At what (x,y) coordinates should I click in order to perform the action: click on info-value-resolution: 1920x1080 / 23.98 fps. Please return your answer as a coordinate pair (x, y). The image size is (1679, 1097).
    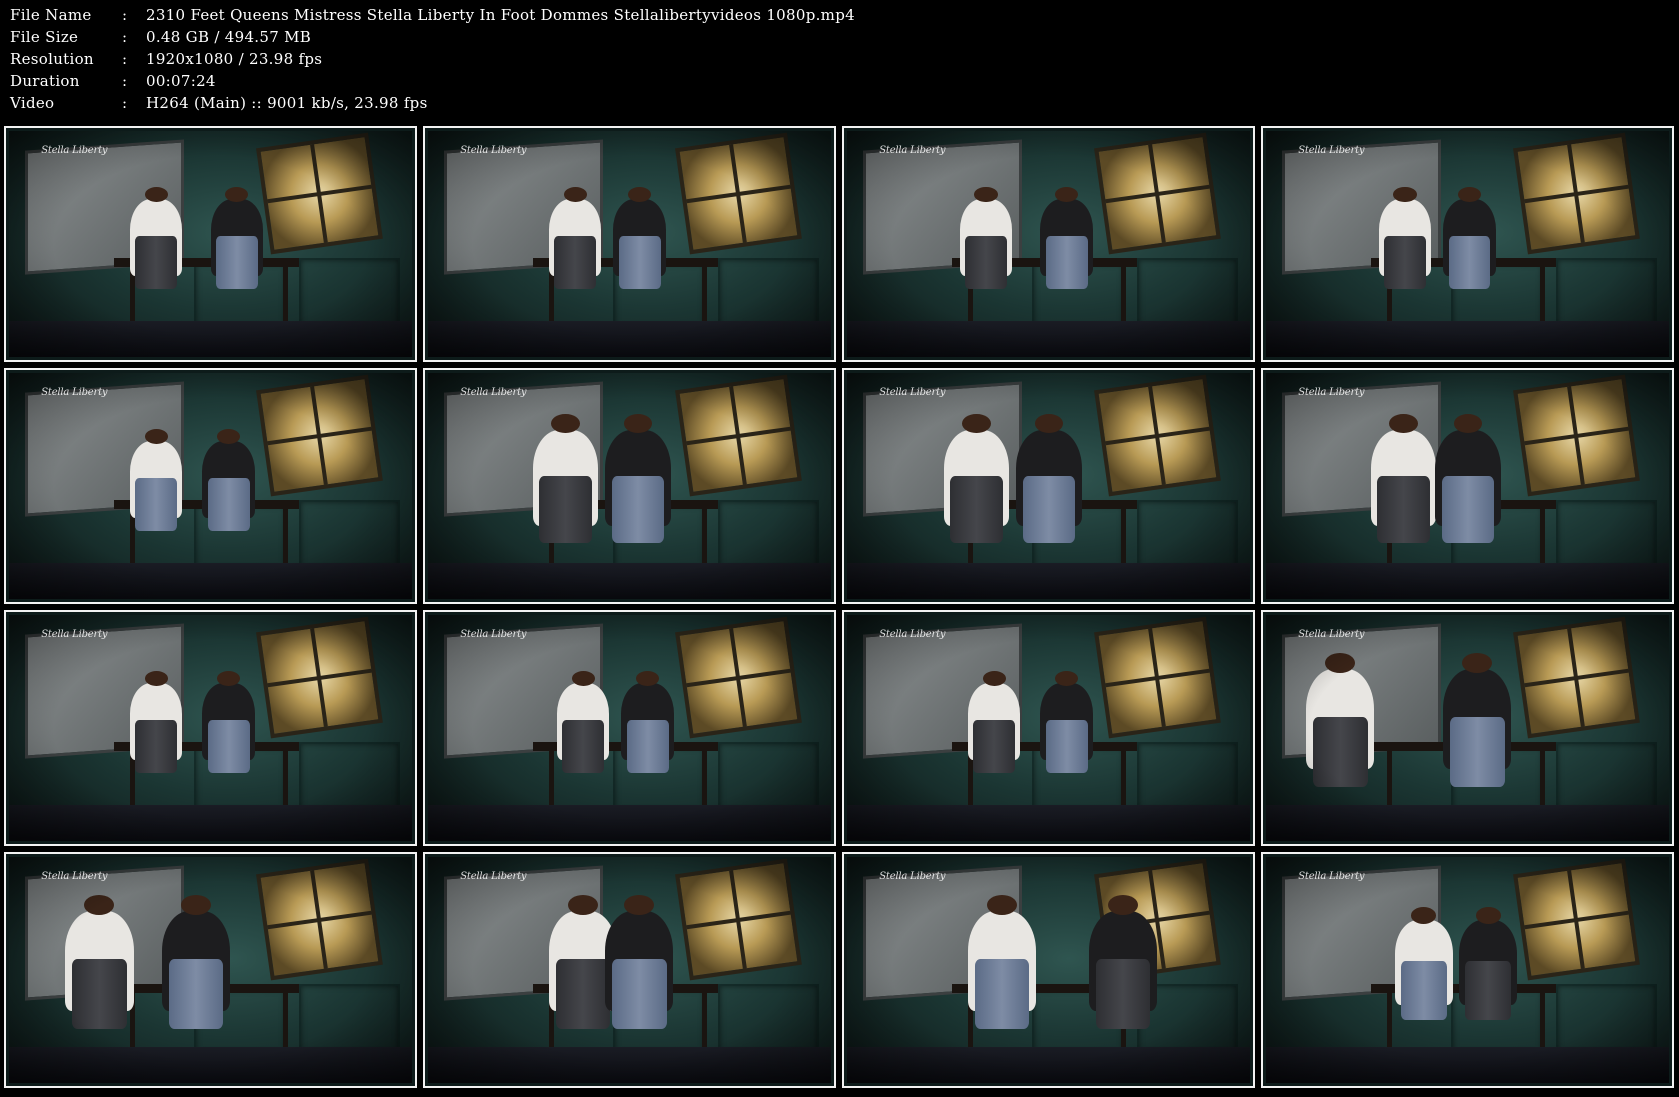
    Looking at the image, I should click on (234, 59).